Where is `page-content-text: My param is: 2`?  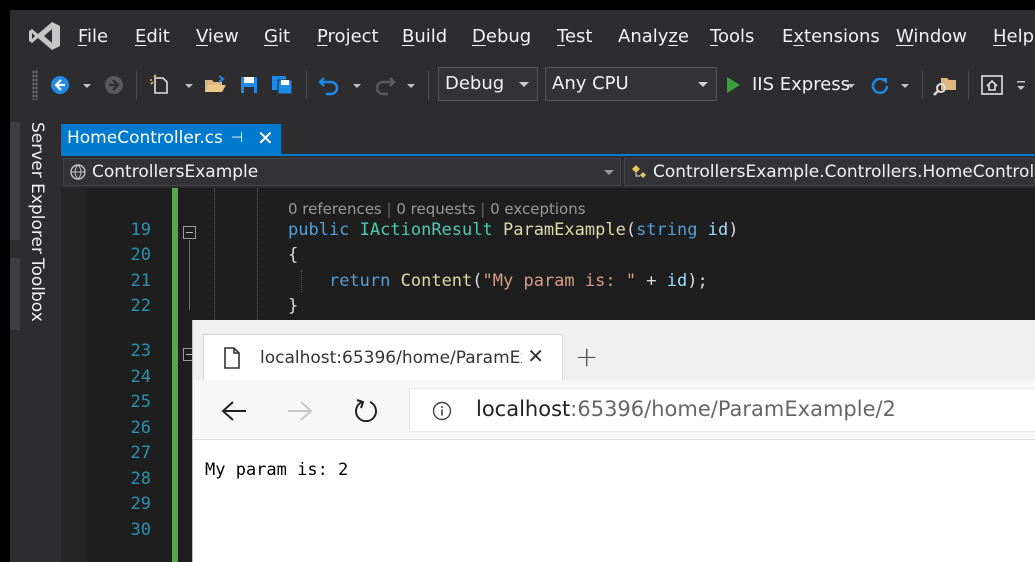 page-content-text: My param is: 2 is located at coordinates (277, 470).